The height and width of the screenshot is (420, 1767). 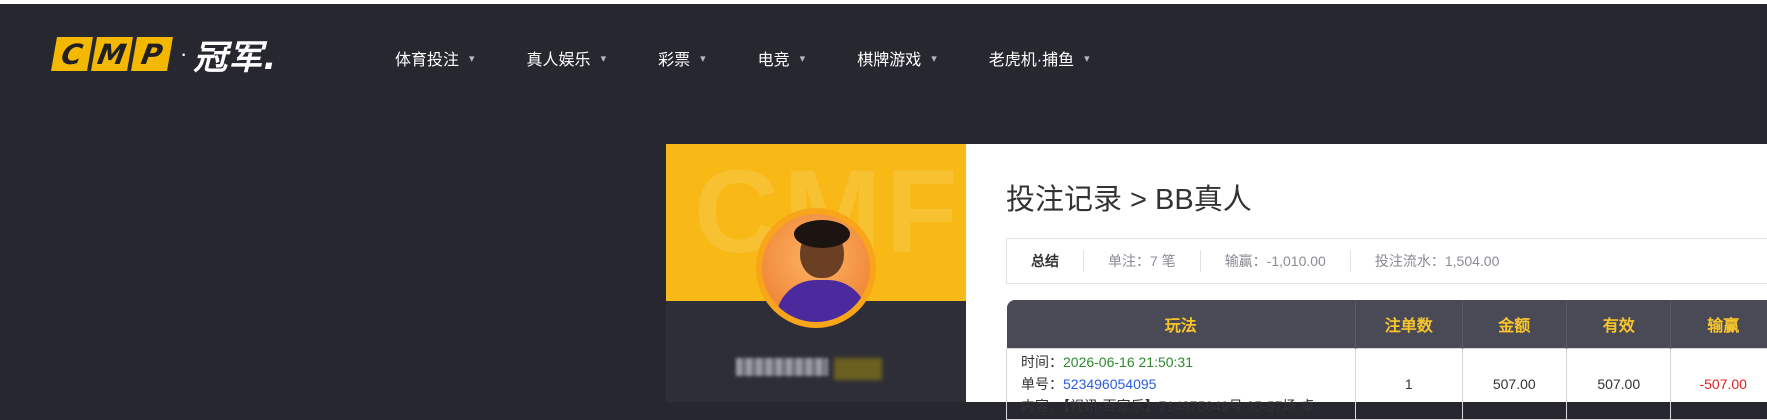 I want to click on nav-item-lottery: 彩票 ▾, so click(x=682, y=58).